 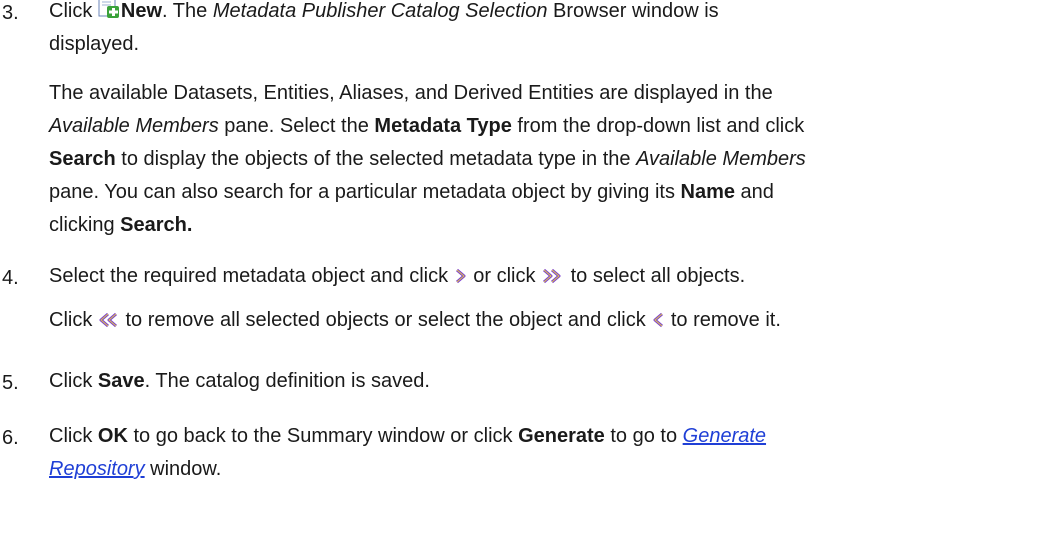 What do you see at coordinates (10, 278) in the screenshot?
I see `step-number: 4.` at bounding box center [10, 278].